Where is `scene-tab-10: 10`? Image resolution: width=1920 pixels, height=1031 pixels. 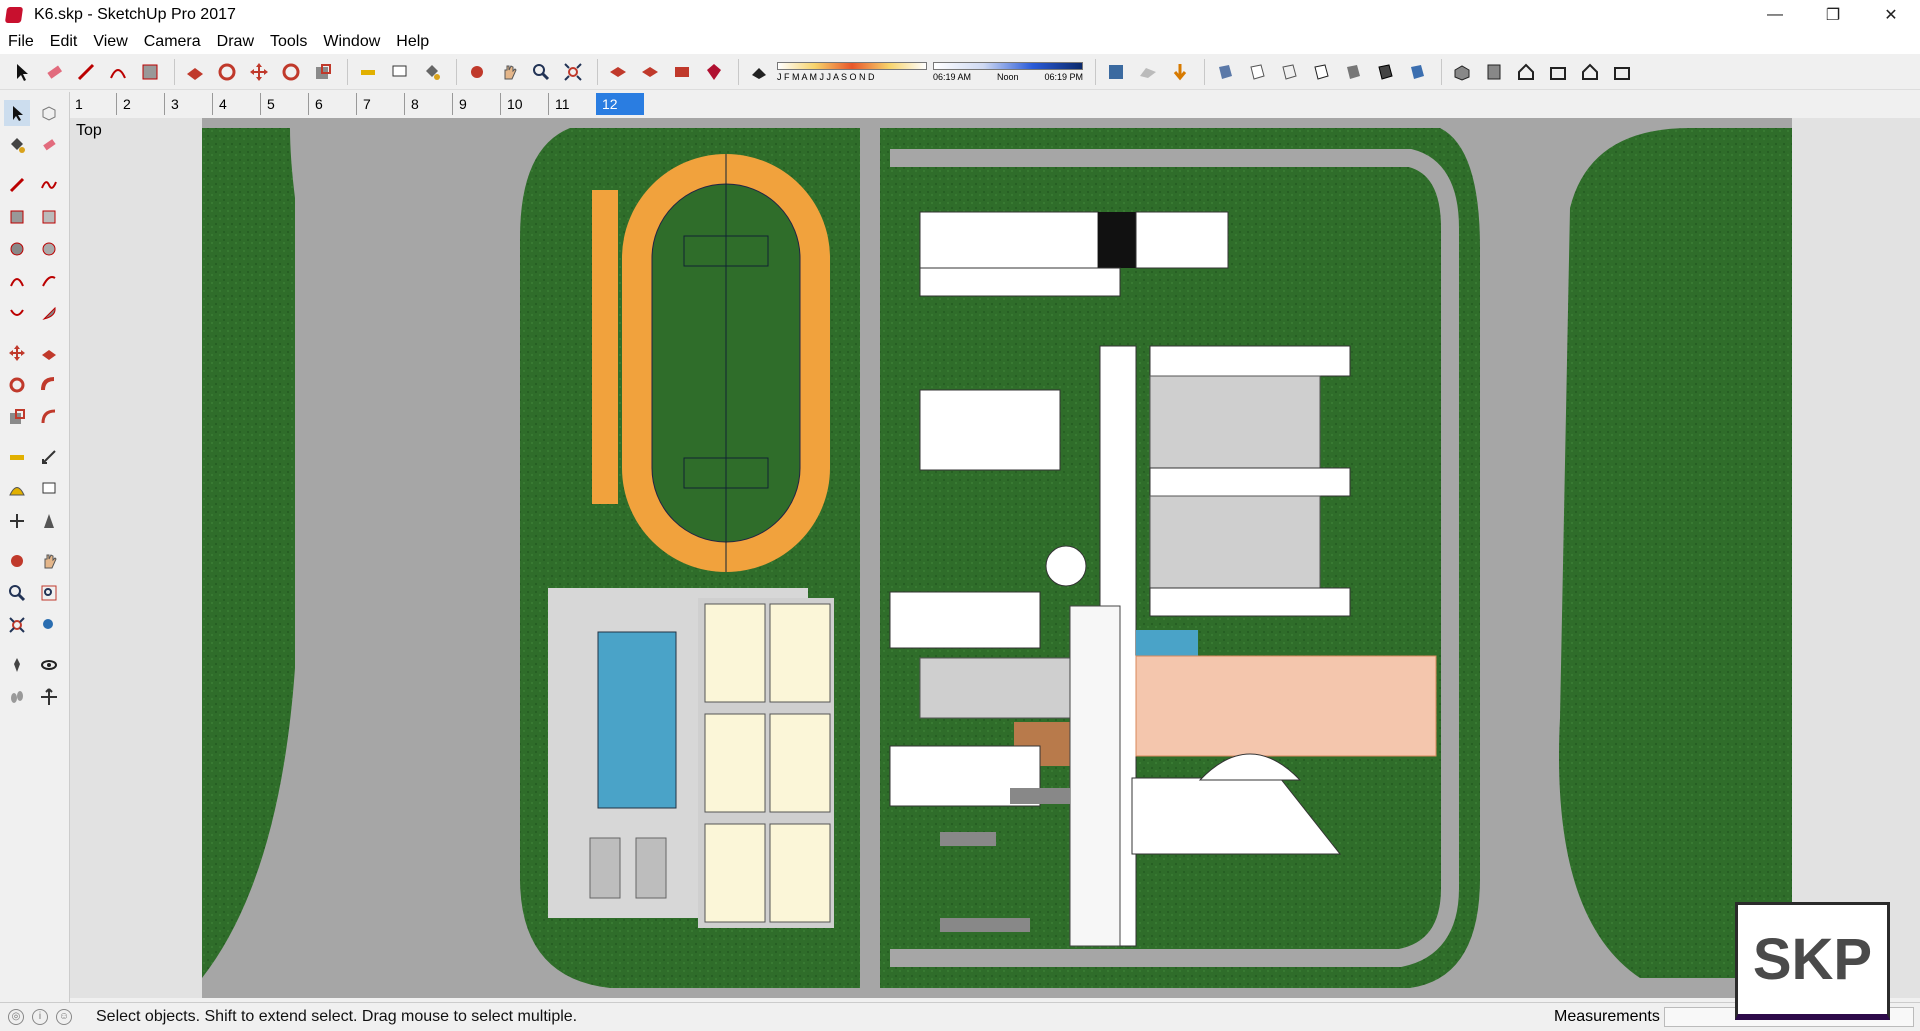
scene-tab-10: 10 is located at coordinates (524, 104).